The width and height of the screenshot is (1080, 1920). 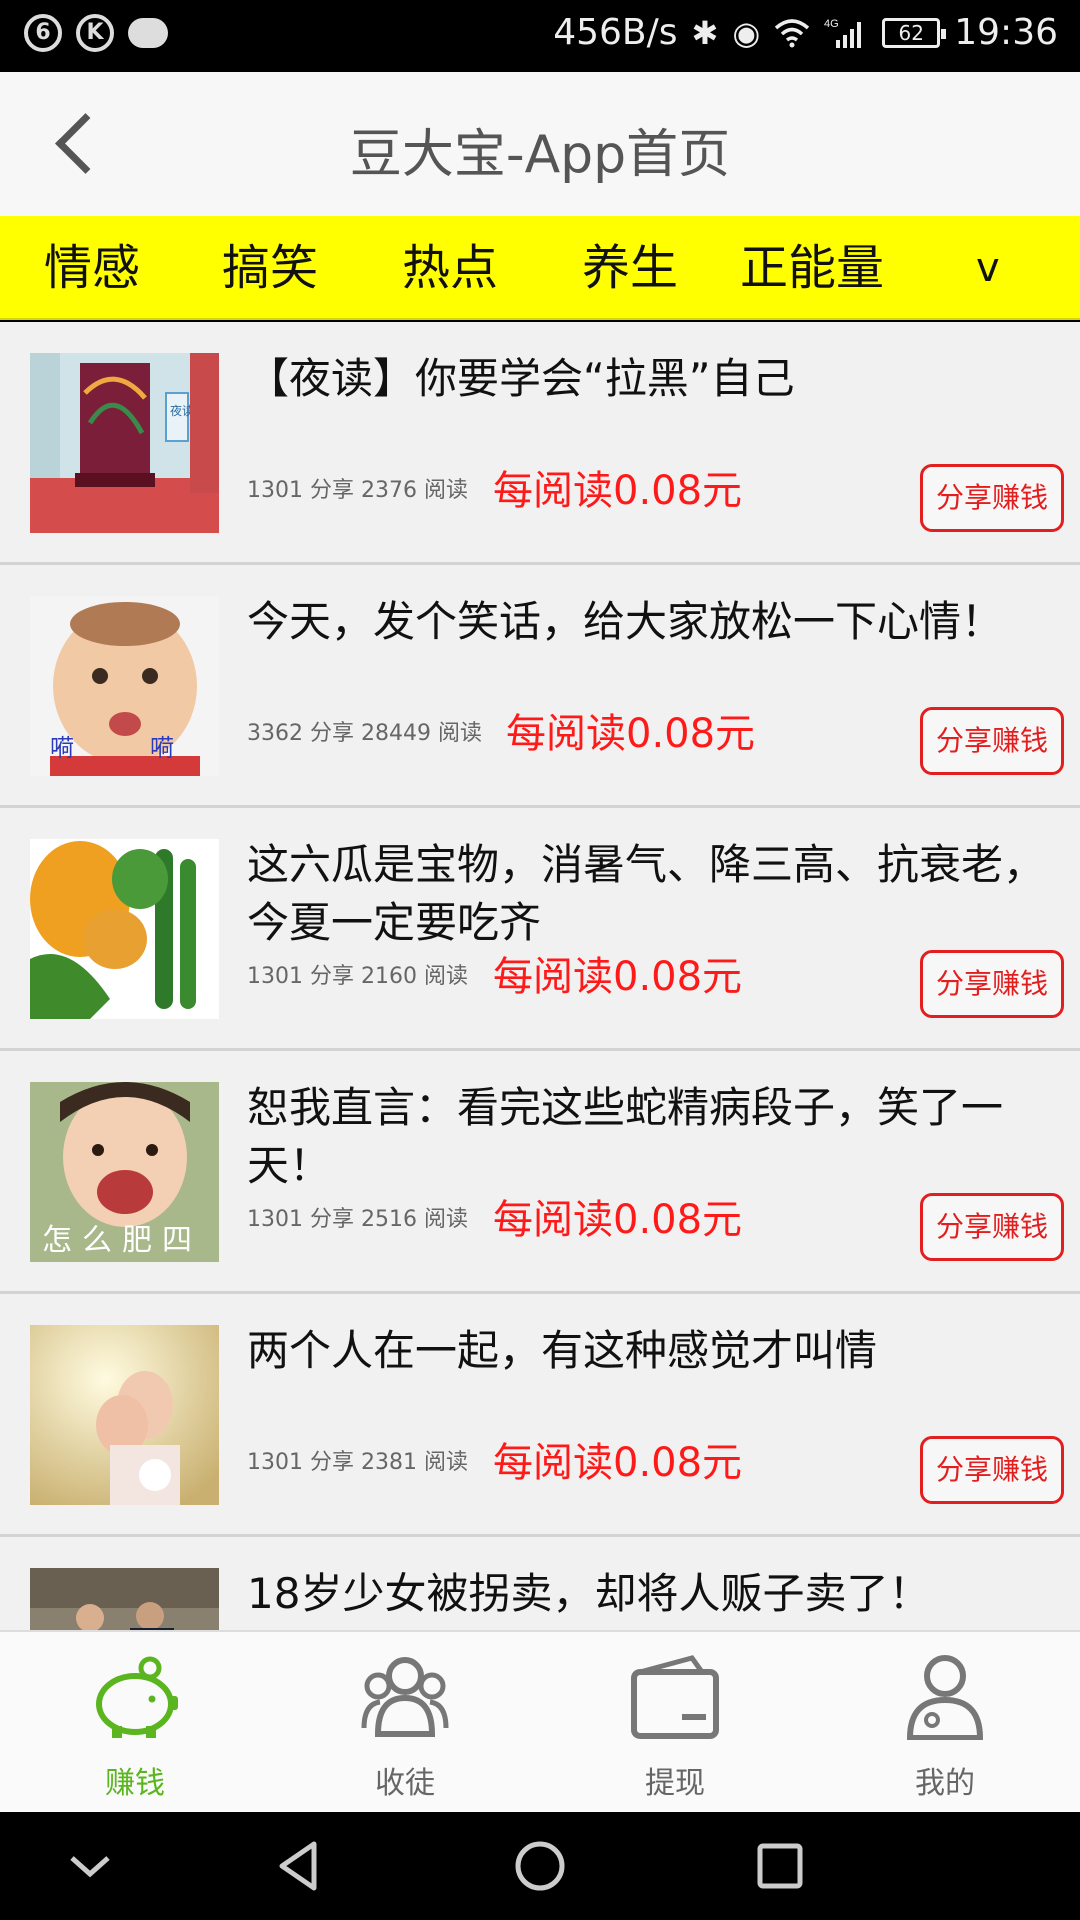 What do you see at coordinates (812, 268) in the screenshot?
I see `tab-positive-energy: 正能量` at bounding box center [812, 268].